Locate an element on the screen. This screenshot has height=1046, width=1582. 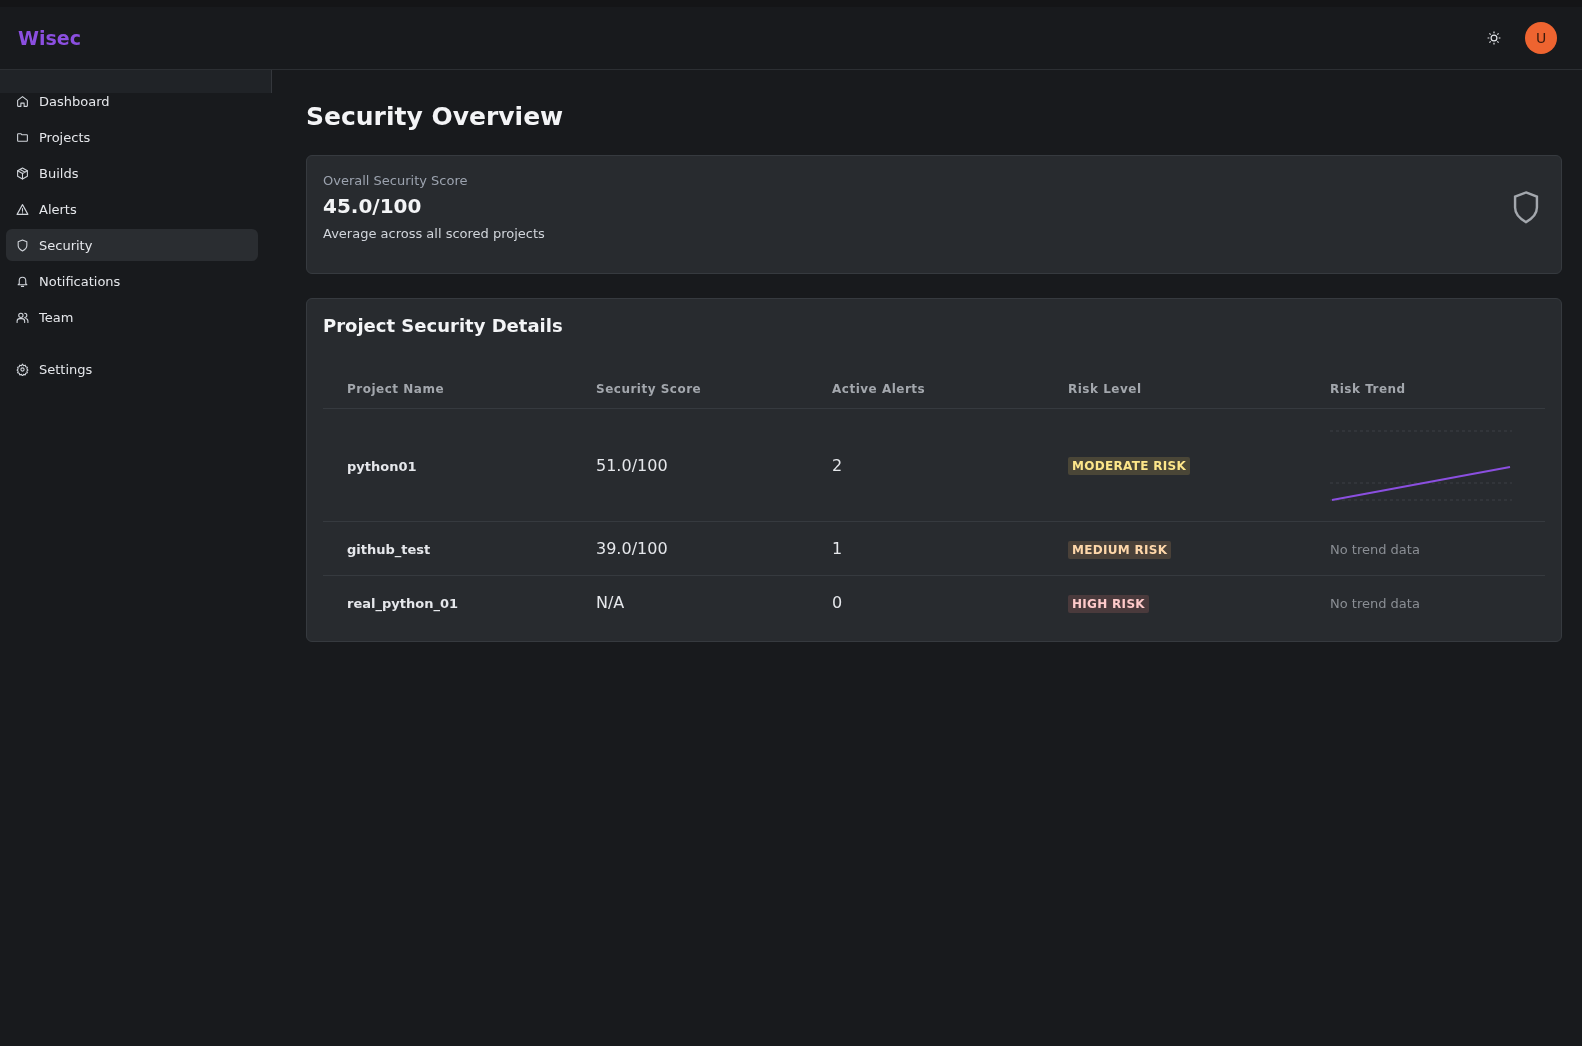
risk-badge: MODERATE RISK is located at coordinates (1129, 466).